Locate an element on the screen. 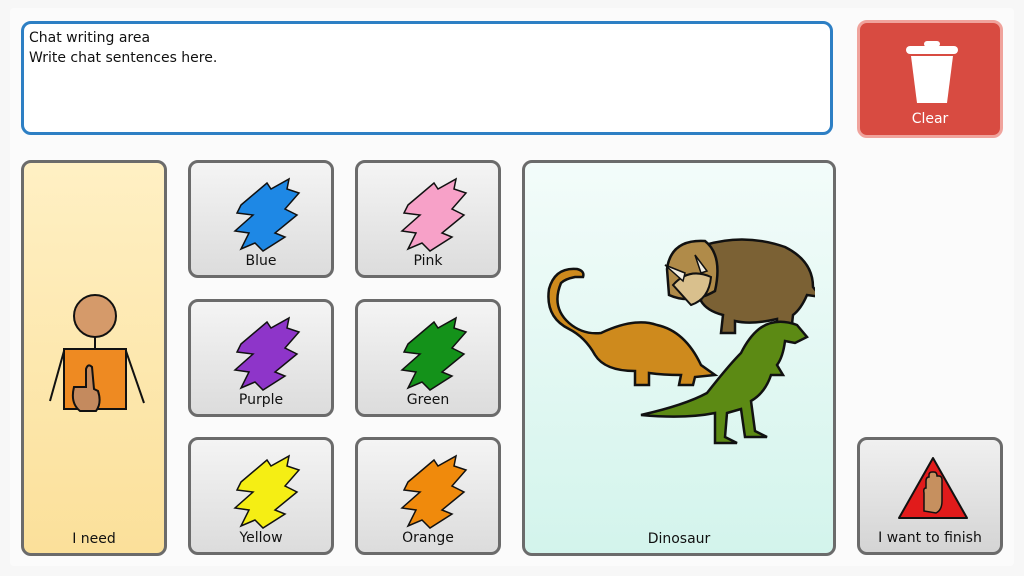 Image resolution: width=1024 pixels, height=576 pixels. dinosaurs-icon is located at coordinates (681, 341).